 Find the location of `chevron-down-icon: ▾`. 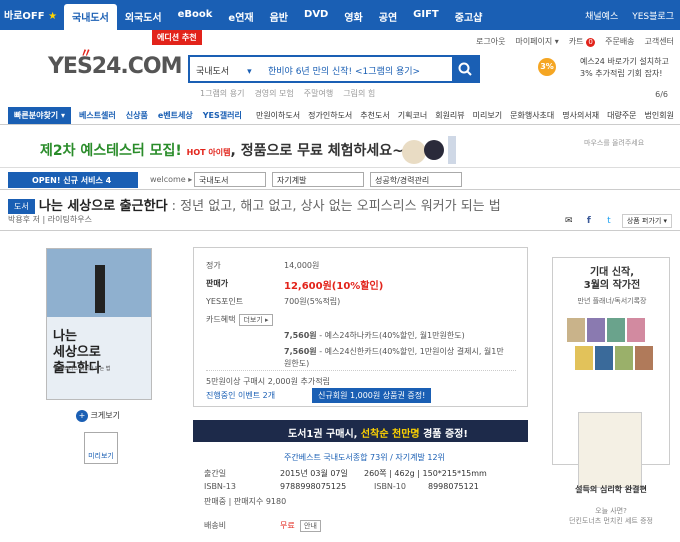

chevron-down-icon: ▾ is located at coordinates (249, 72).